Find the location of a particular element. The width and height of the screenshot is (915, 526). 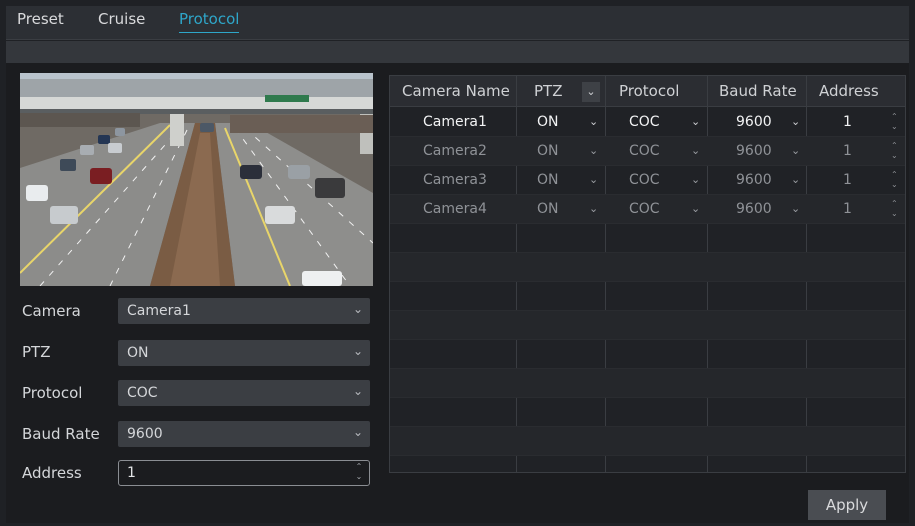

camera-label: Camera is located at coordinates (51, 311).